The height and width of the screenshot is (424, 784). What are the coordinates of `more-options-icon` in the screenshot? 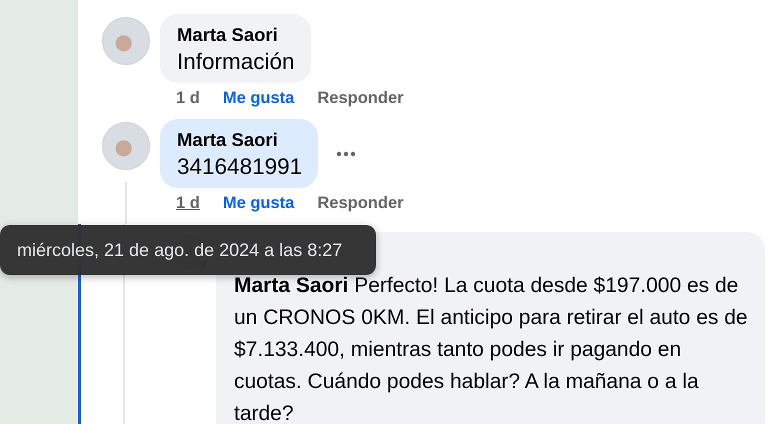 It's located at (346, 153).